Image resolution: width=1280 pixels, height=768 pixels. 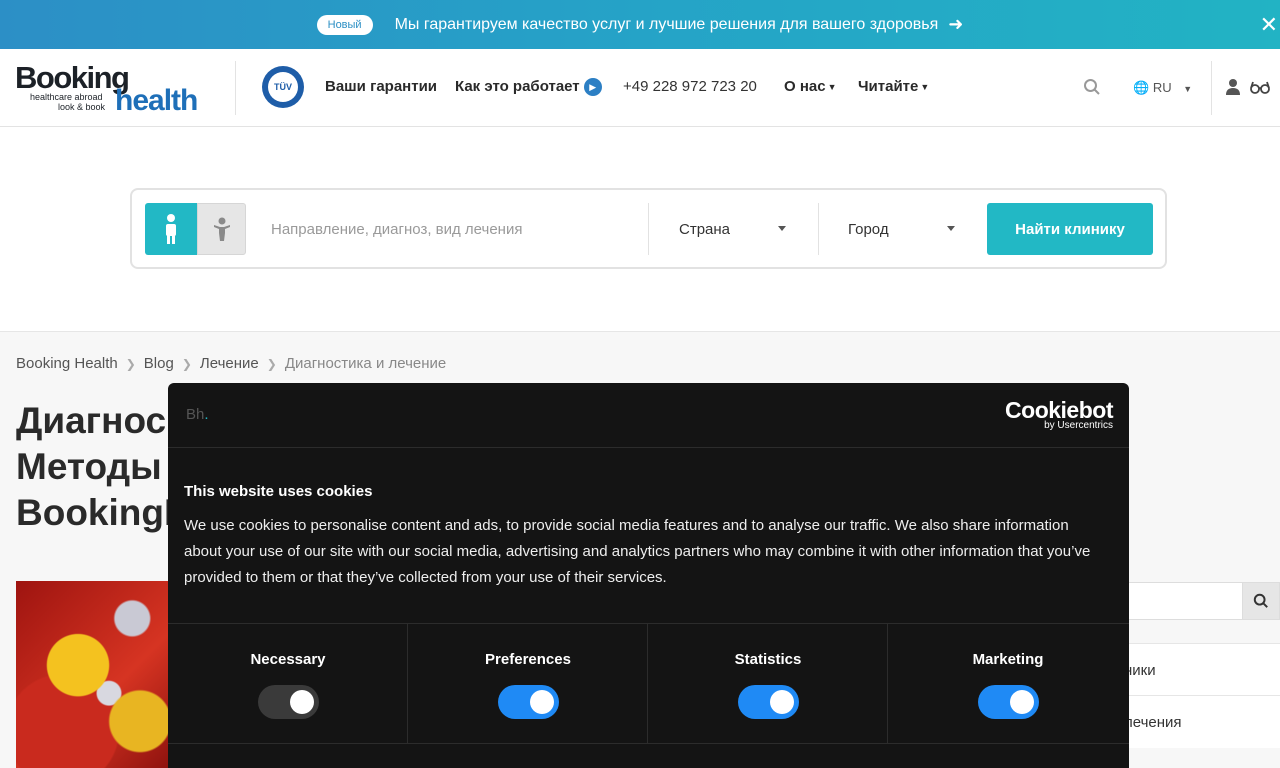 I want to click on city-select-label: Город, so click(x=868, y=229).